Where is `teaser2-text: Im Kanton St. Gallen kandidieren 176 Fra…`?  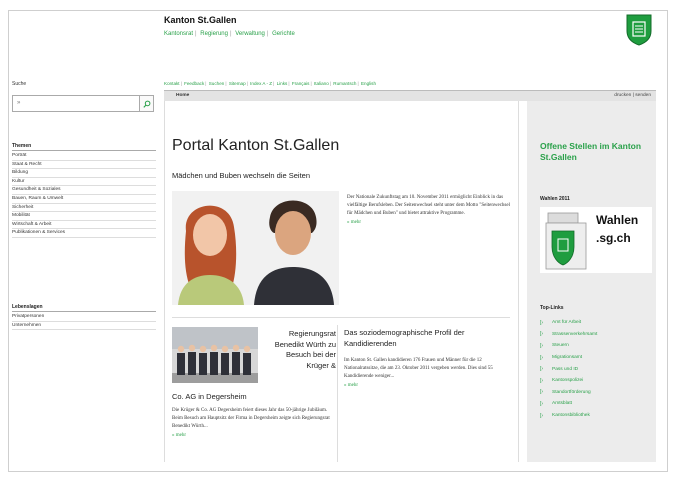
teaser2-text: Im Kanton St. Gallen kandidieren 176 Fra… is located at coordinates (427, 373).